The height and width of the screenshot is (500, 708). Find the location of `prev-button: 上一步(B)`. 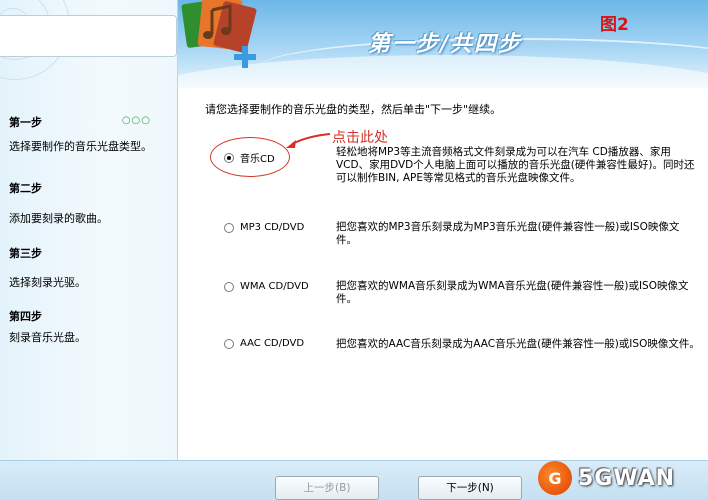

prev-button: 上一步(B) is located at coordinates (327, 488).